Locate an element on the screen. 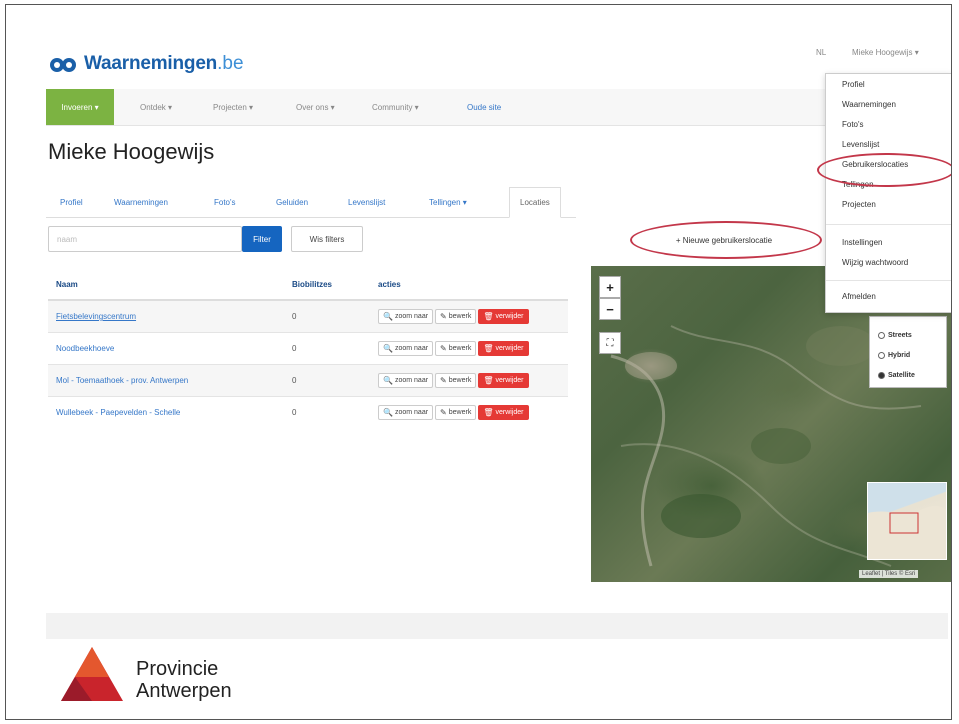  tab-photos: Foto's is located at coordinates (225, 202).